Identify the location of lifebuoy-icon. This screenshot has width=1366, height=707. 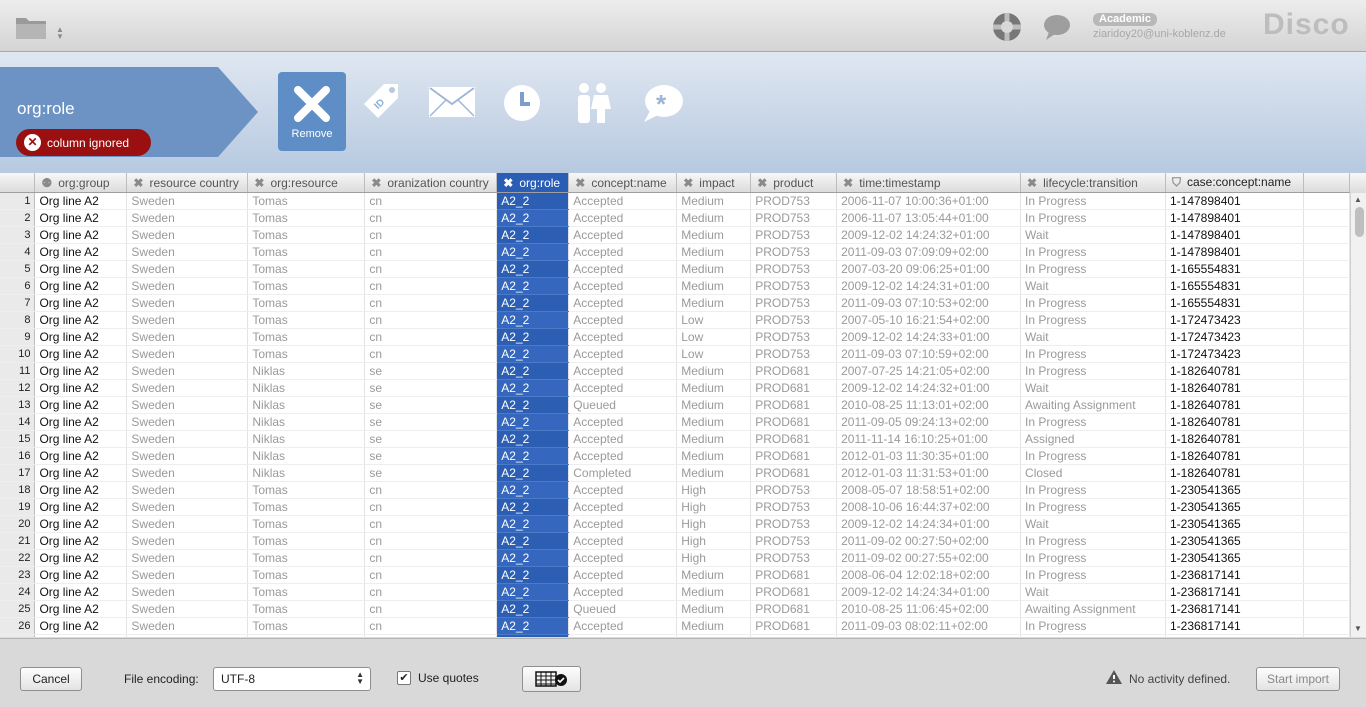
(1007, 28).